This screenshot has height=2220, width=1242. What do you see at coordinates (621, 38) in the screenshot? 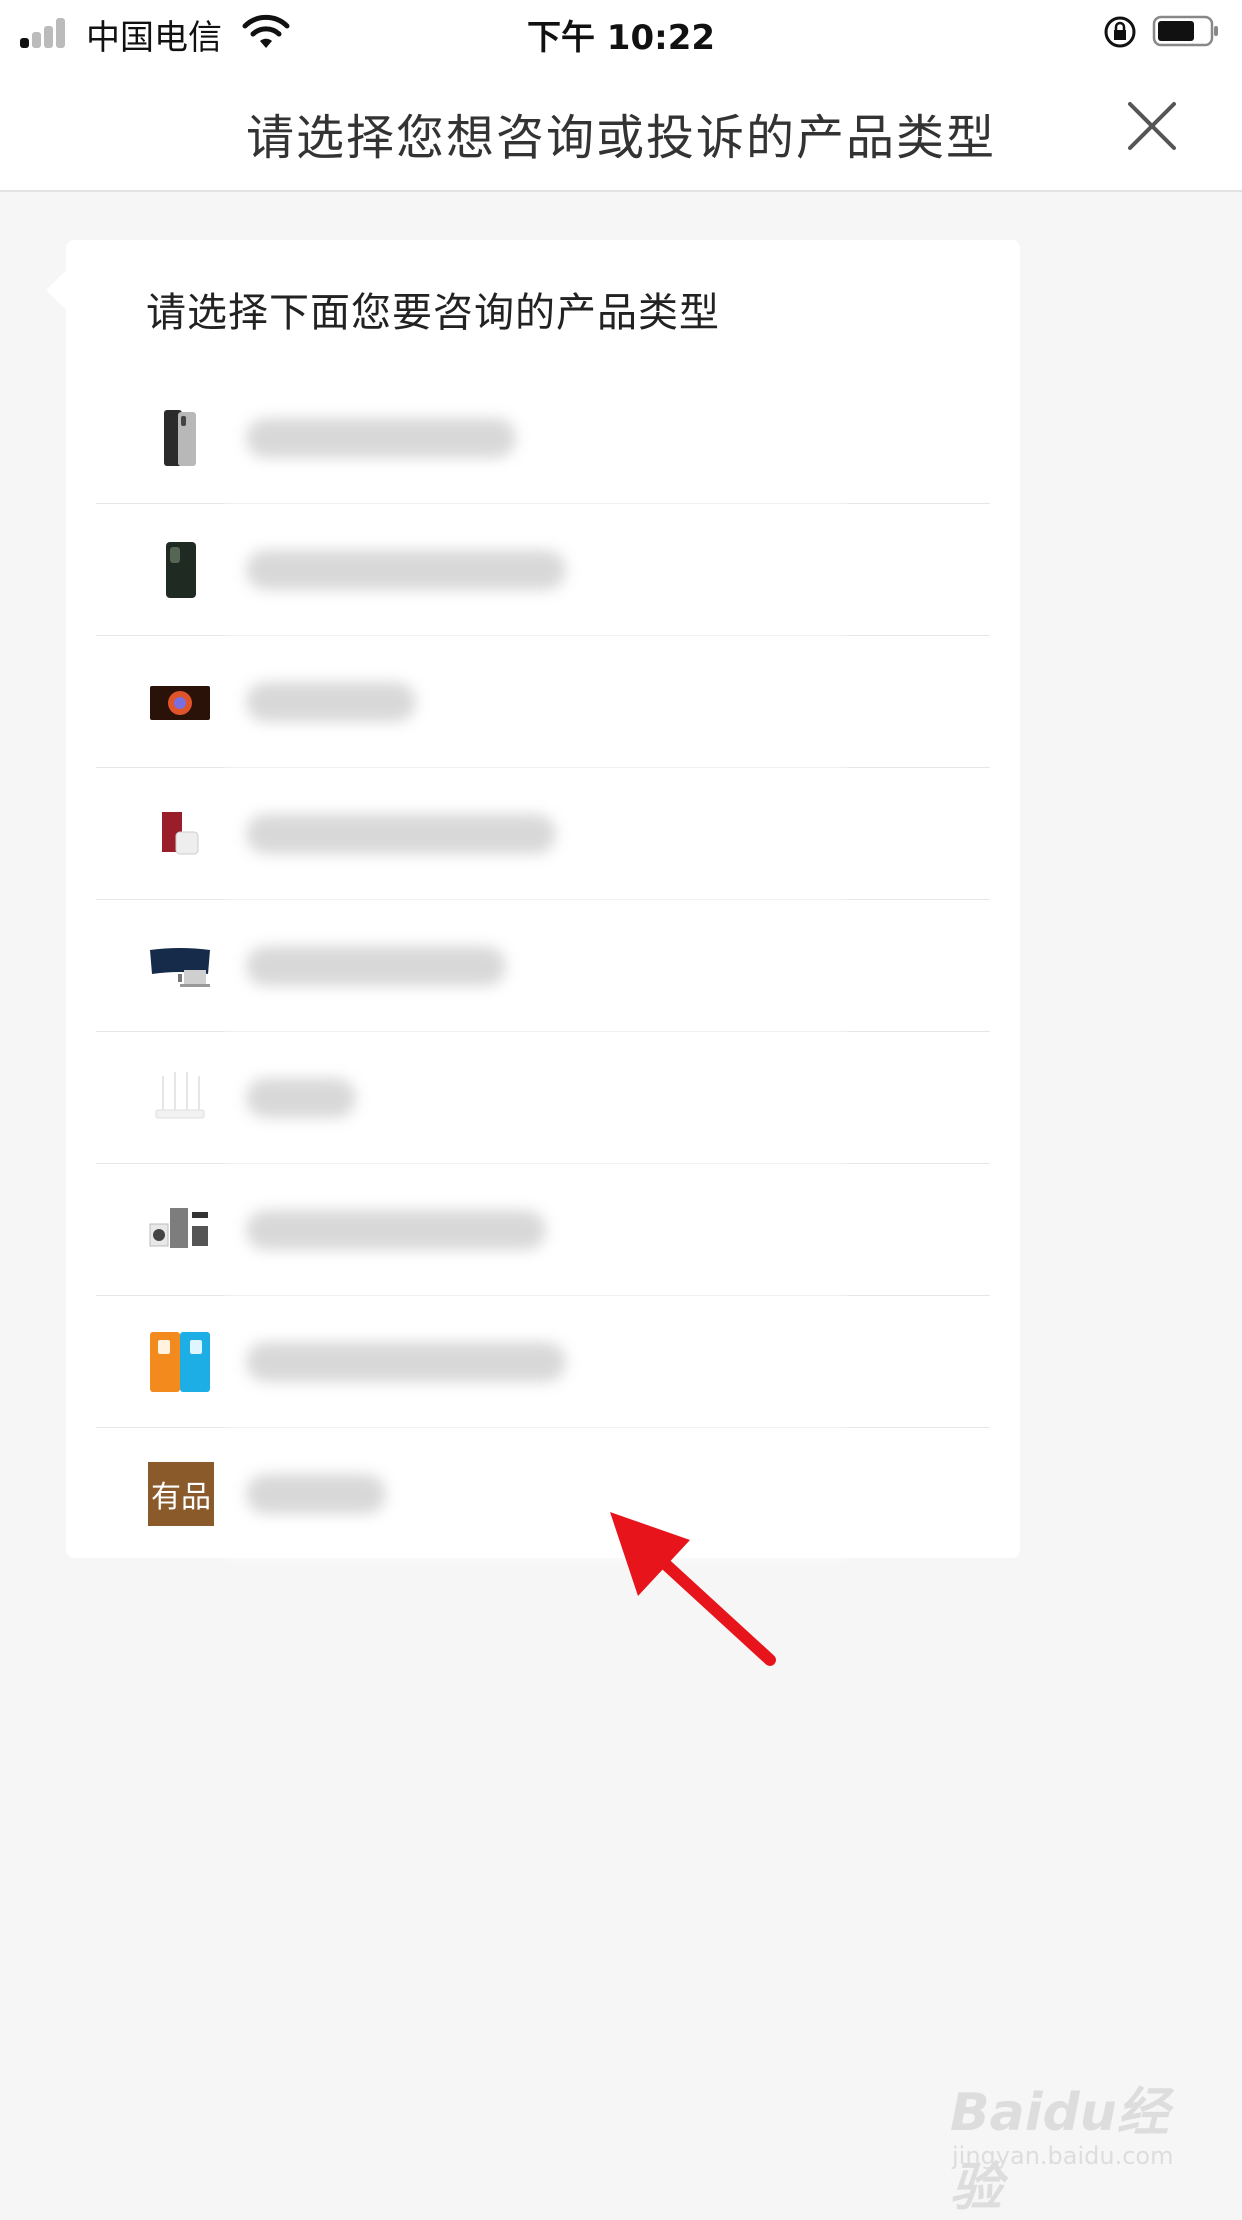
I see `status-time: 下午 10:22` at bounding box center [621, 38].